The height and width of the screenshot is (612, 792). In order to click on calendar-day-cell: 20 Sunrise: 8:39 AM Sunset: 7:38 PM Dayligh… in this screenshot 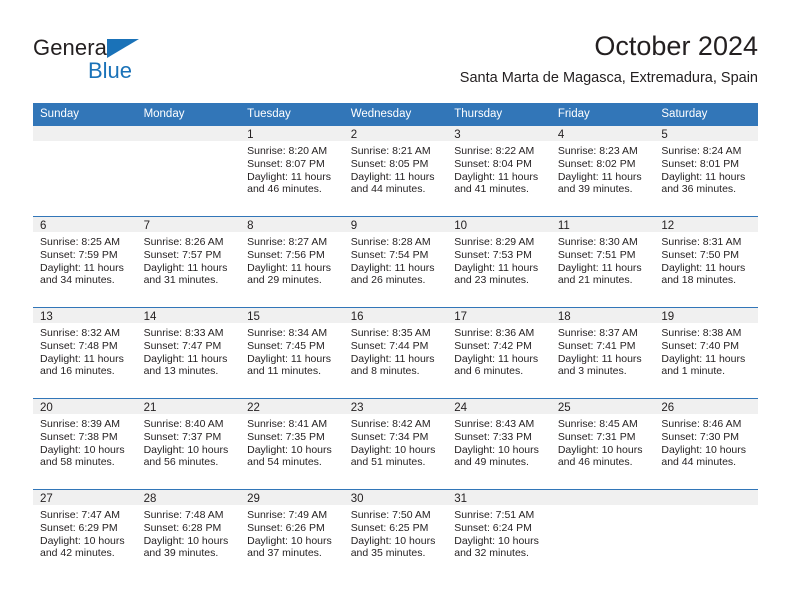, I will do `click(85, 444)`.